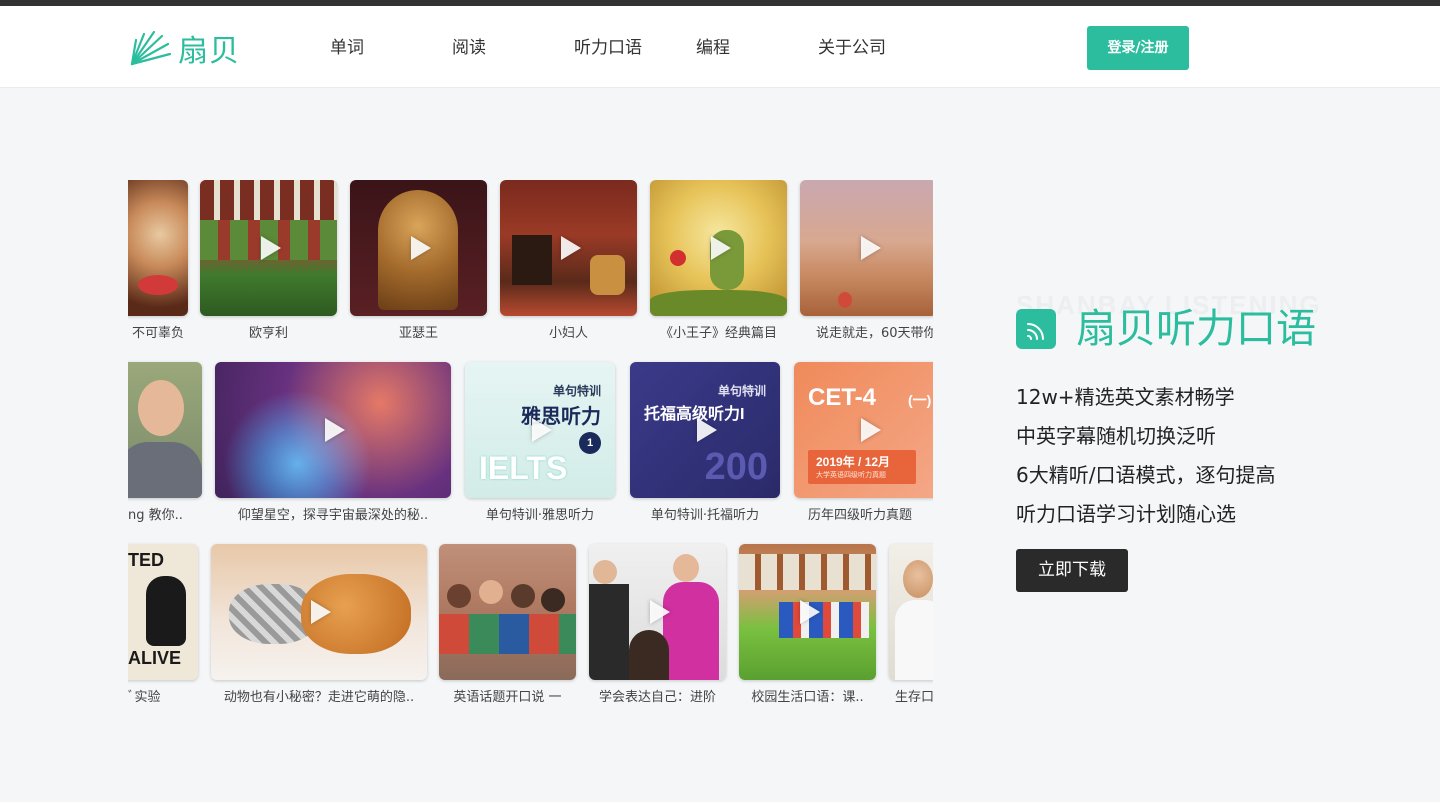 The height and width of the screenshot is (802, 1440). I want to click on course-card: 亚瑟王, so click(418, 260).